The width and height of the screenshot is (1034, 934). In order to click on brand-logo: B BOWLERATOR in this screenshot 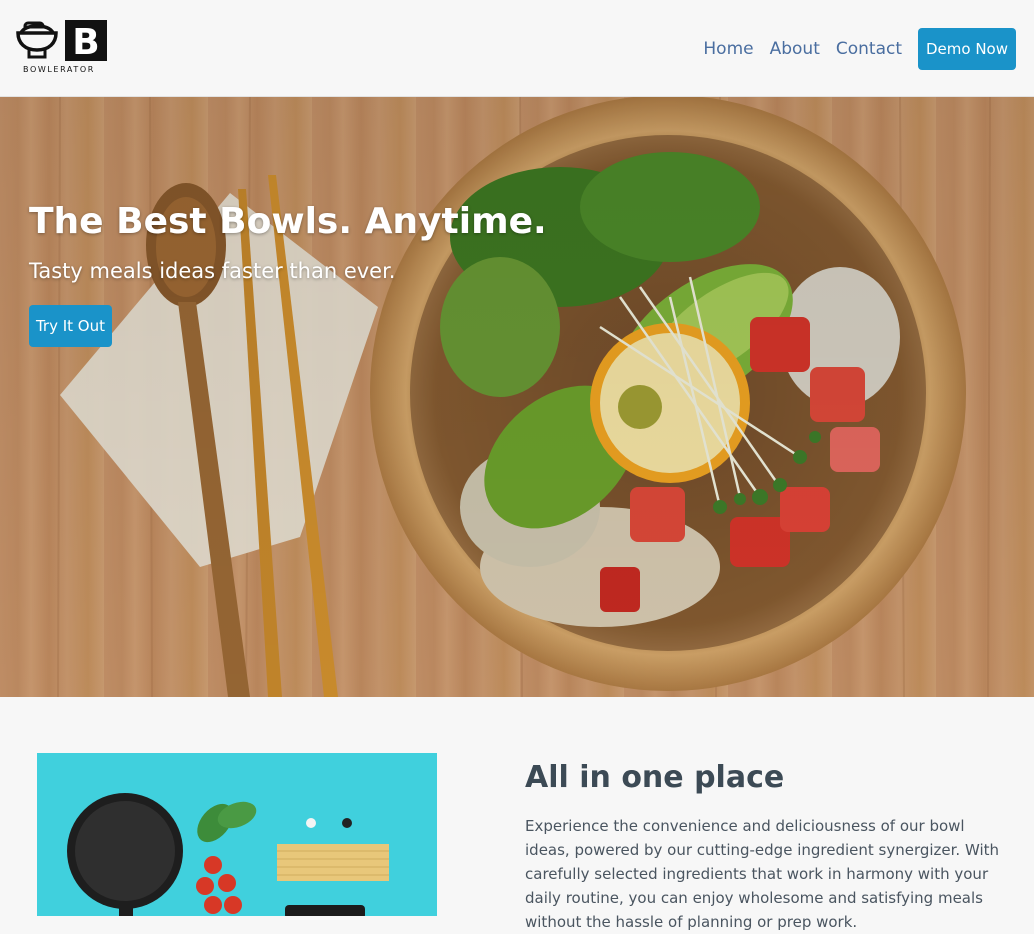, I will do `click(62, 47)`.